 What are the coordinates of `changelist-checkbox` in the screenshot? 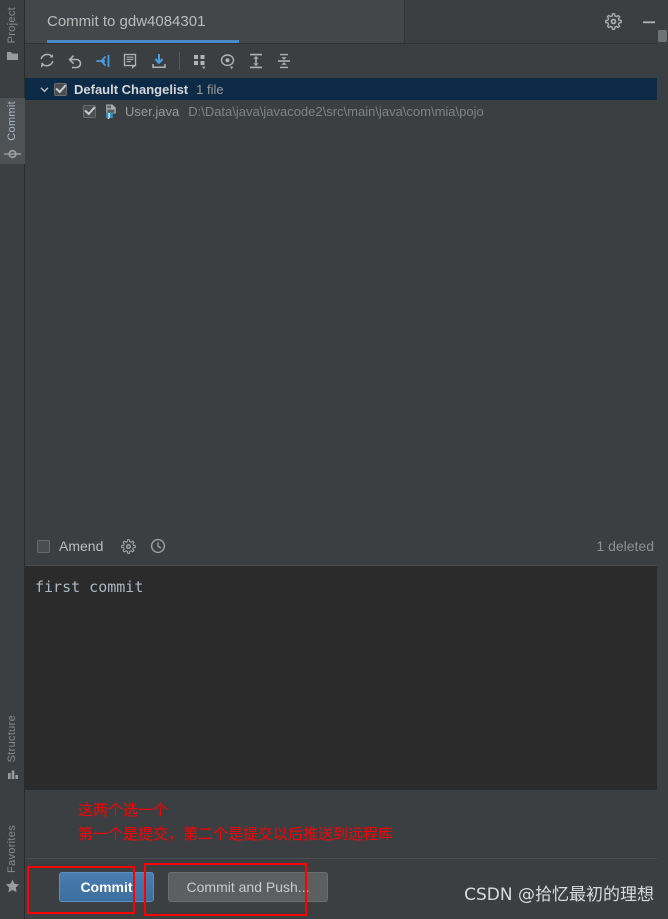 It's located at (60, 89).